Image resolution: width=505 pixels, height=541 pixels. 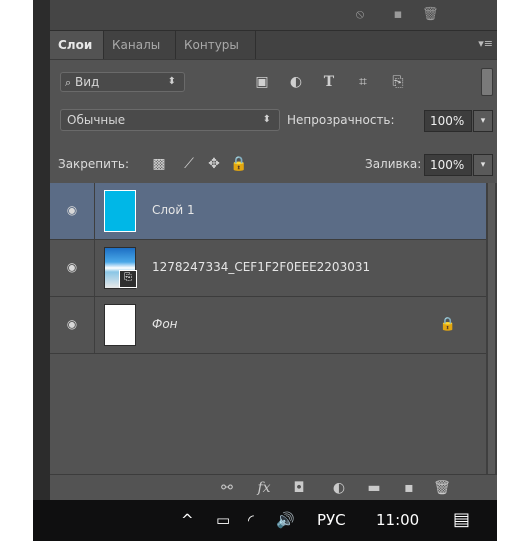 What do you see at coordinates (268, 211) in the screenshot?
I see `layer-row-sloy1: ◉ Слой 1` at bounding box center [268, 211].